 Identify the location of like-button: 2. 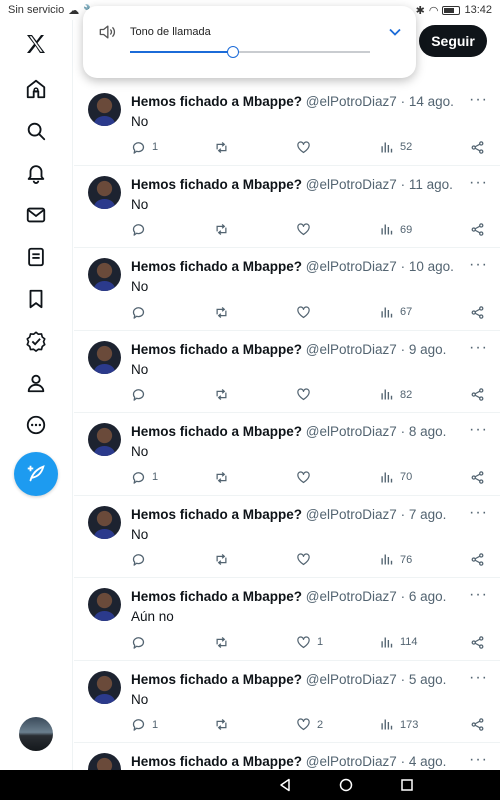
(309, 725).